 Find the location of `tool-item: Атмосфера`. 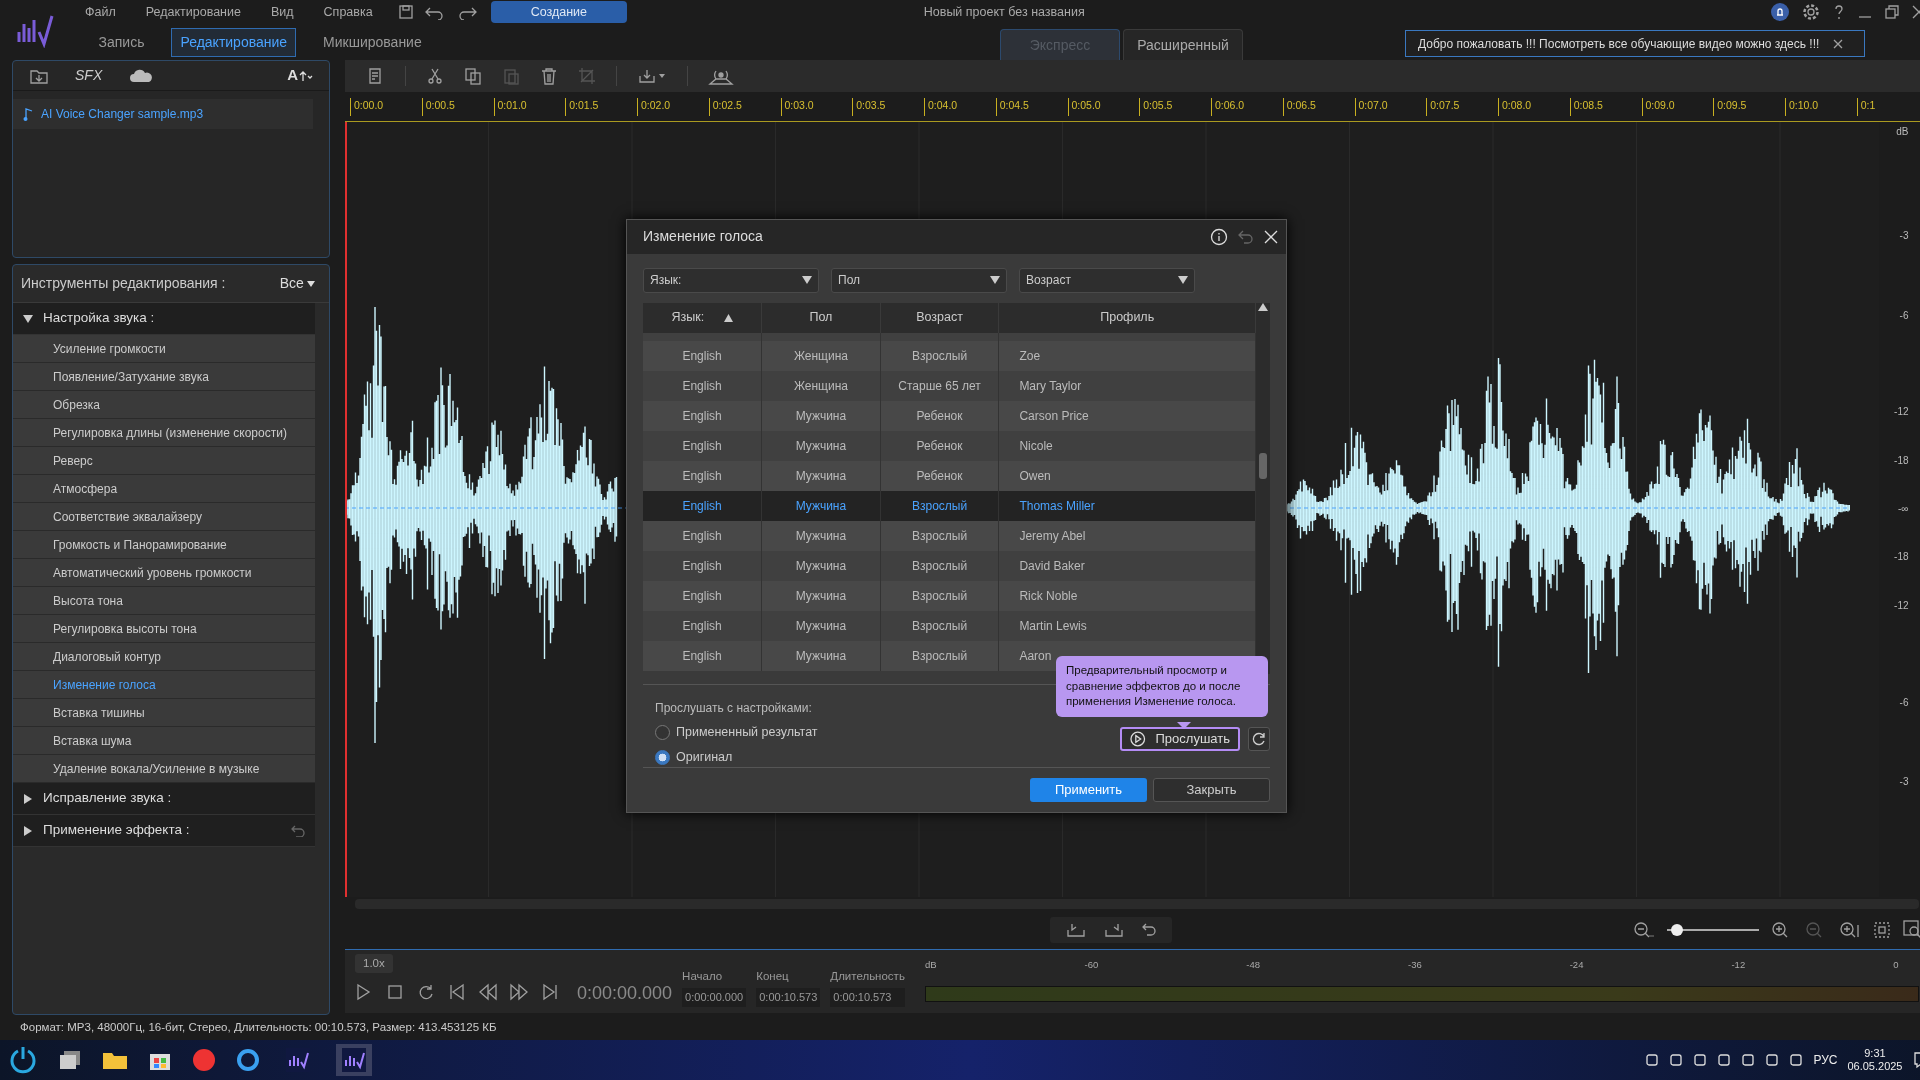

tool-item: Атмосфера is located at coordinates (164, 489).